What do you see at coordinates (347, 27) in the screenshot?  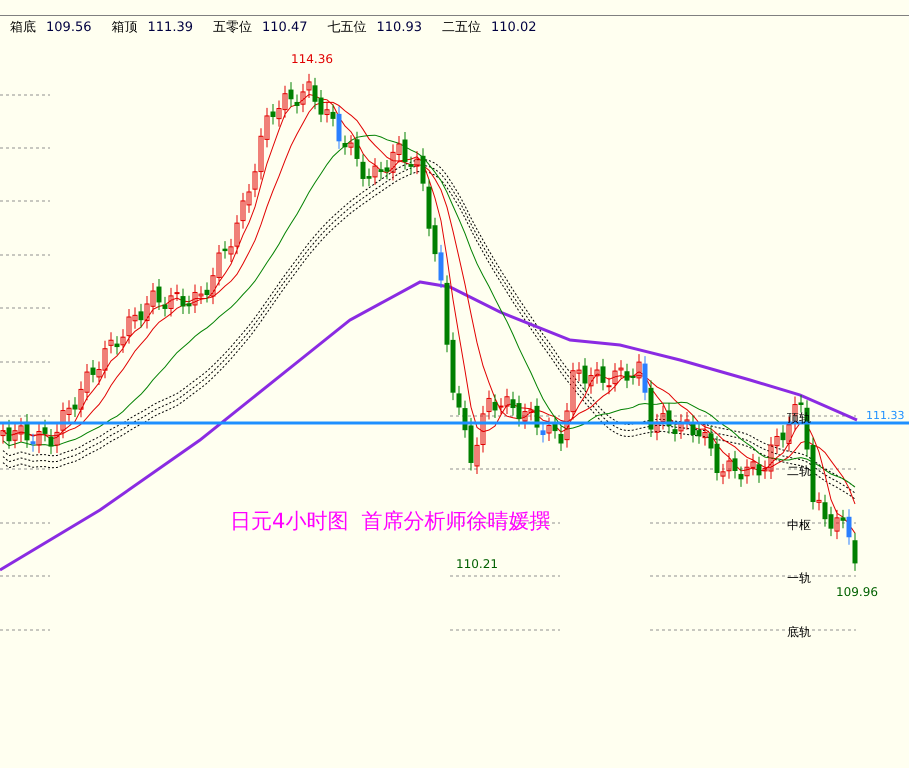 I see `stat-label: 七五位` at bounding box center [347, 27].